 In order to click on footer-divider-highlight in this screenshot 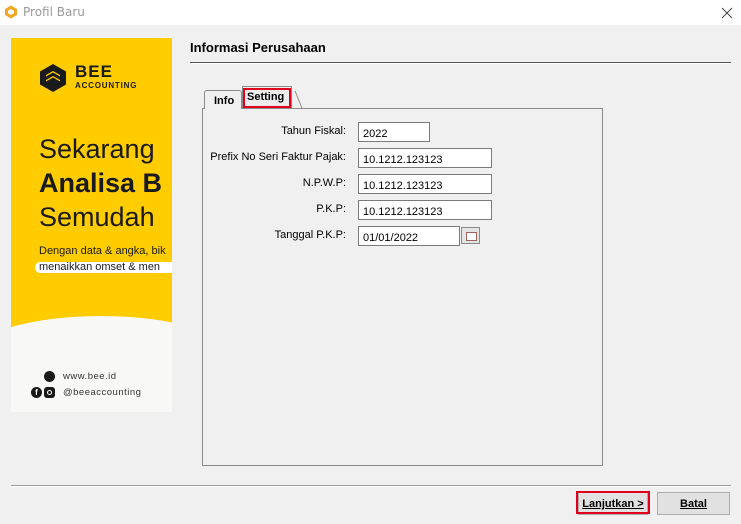, I will do `click(371, 486)`.